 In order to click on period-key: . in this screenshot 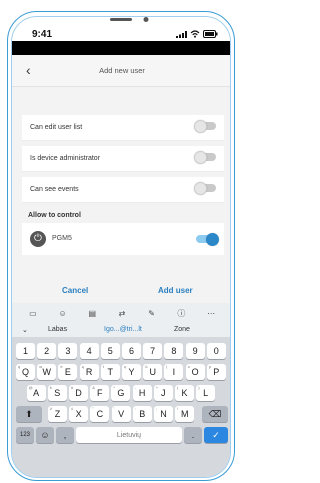, I will do `click(193, 435)`.